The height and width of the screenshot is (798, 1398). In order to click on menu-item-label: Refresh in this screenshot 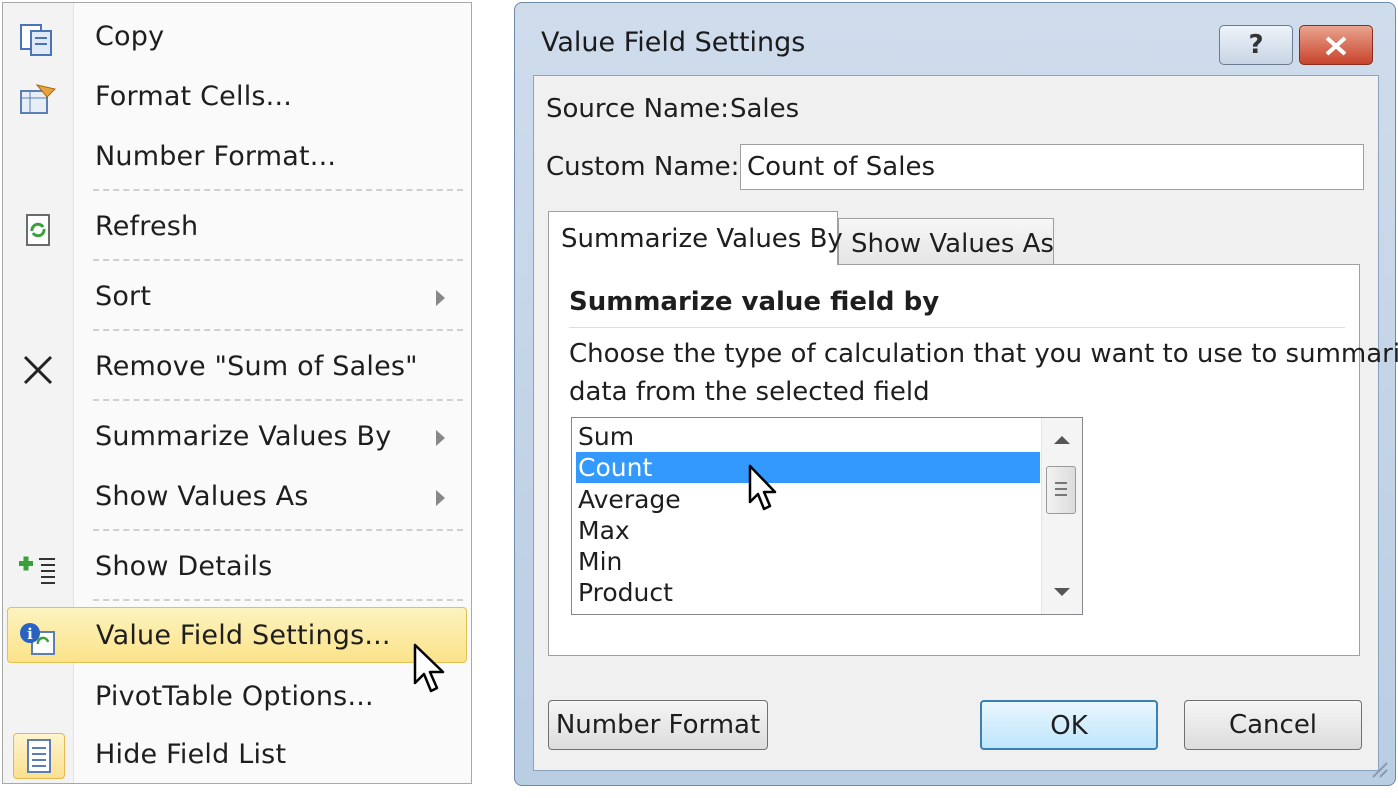, I will do `click(147, 226)`.